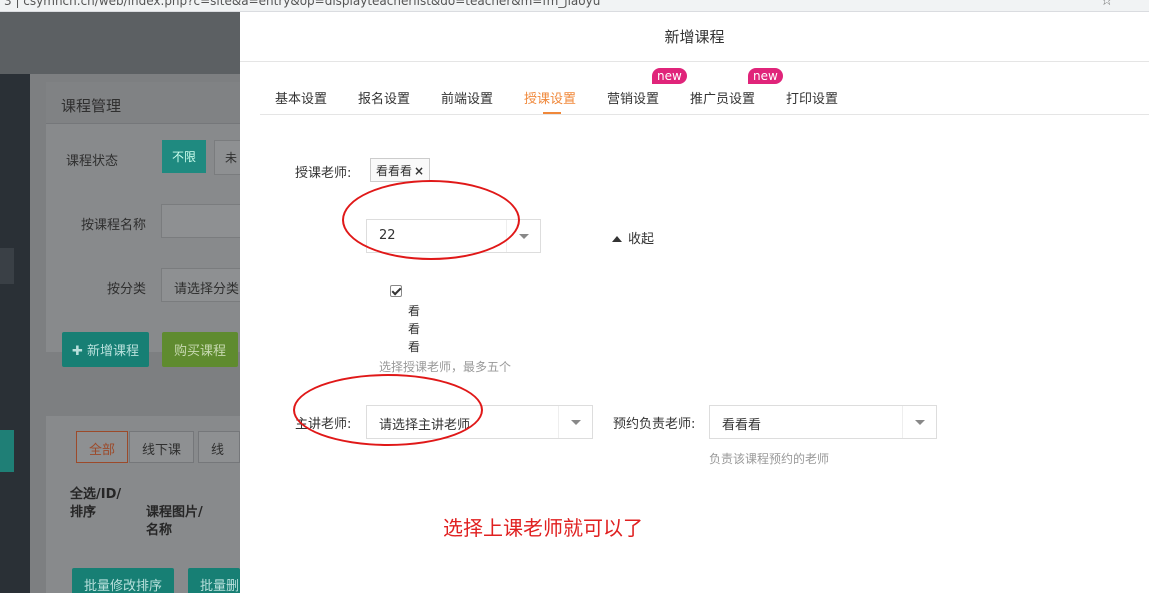 Image resolution: width=1149 pixels, height=593 pixels. I want to click on bg-batch-delete-button: 批量删, so click(214, 580).